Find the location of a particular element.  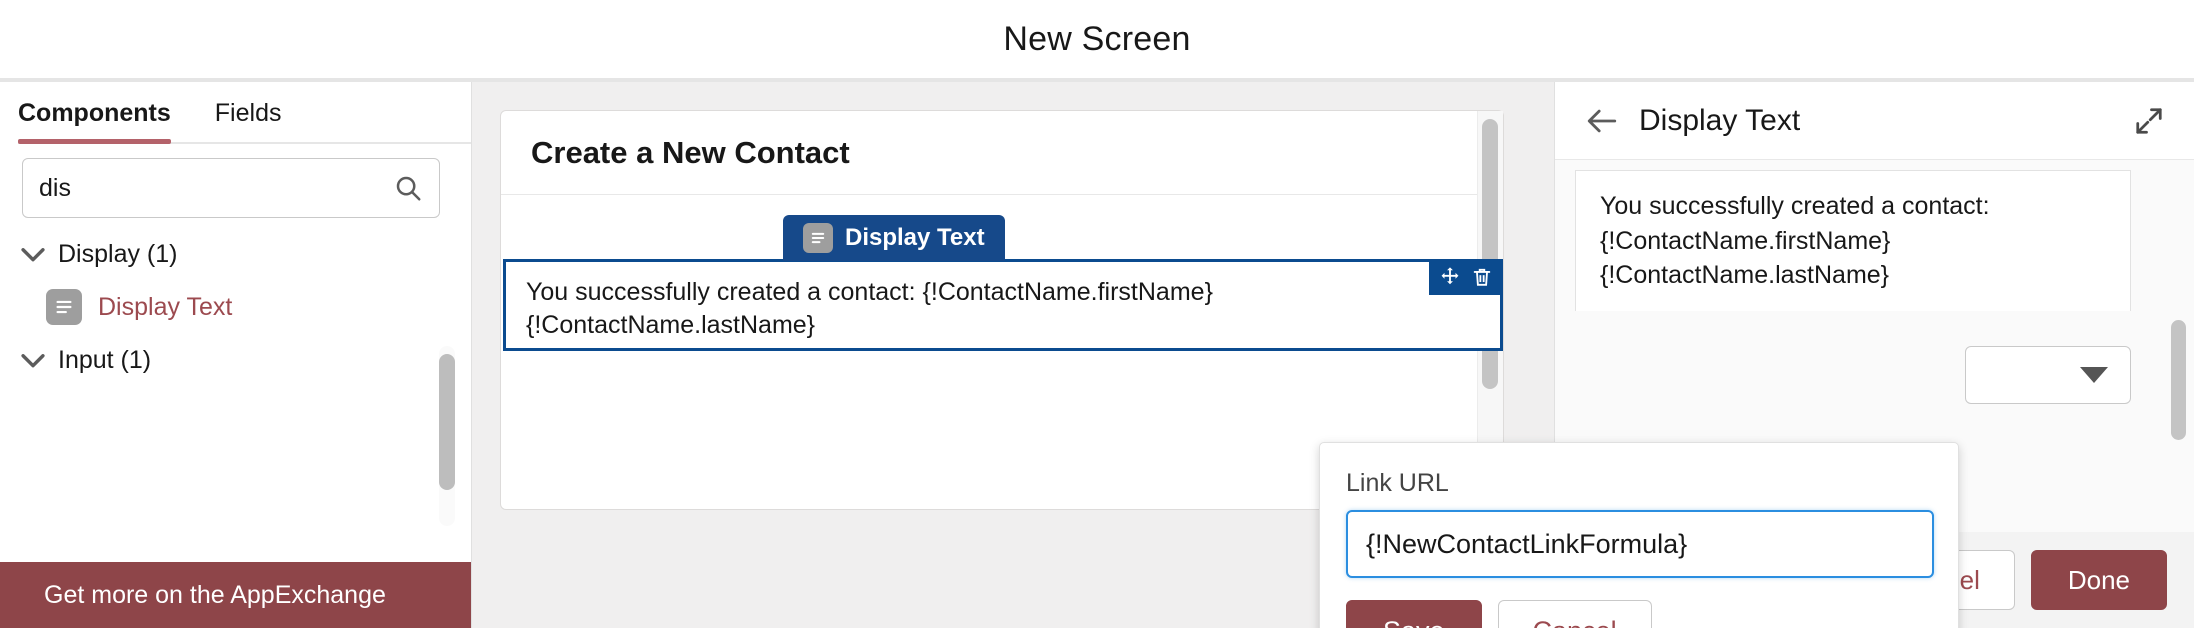

arrow-left-icon is located at coordinates (1602, 121).